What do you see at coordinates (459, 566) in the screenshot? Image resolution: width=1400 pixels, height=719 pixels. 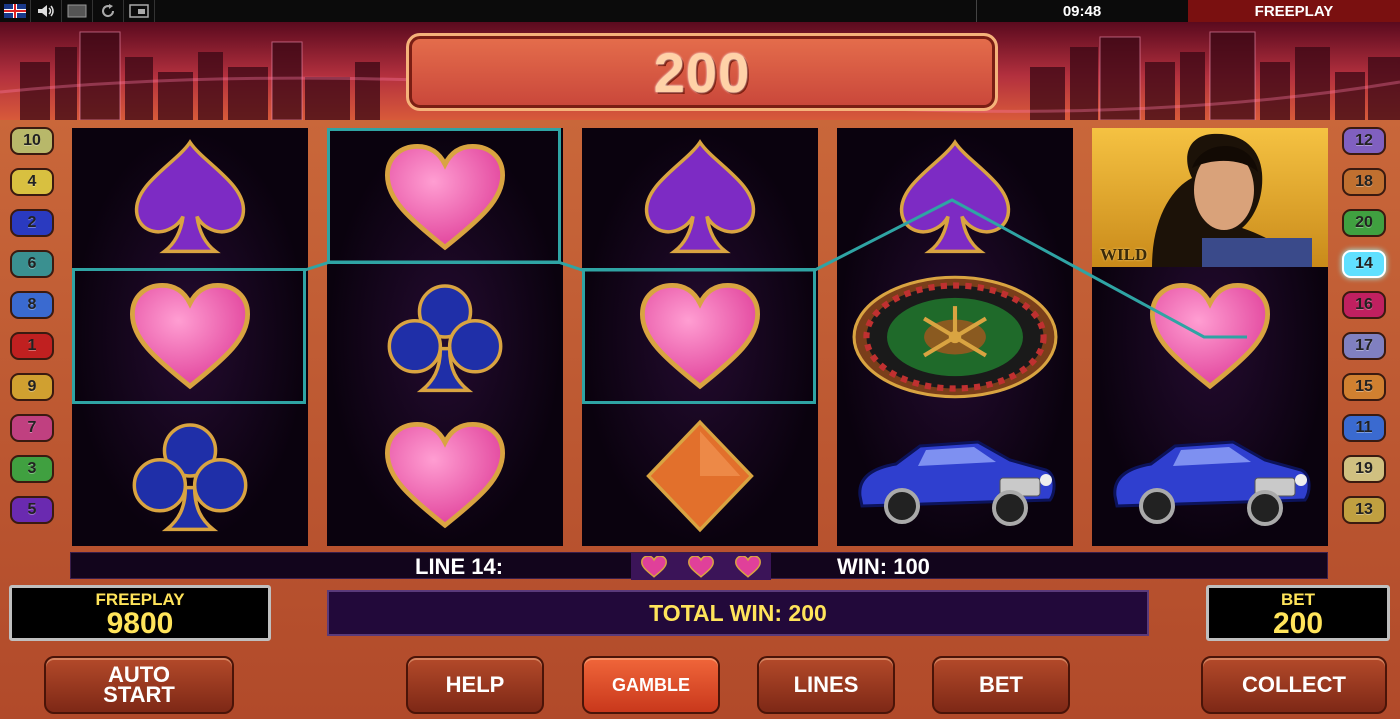 I see `line-win-label: LINE 14:` at bounding box center [459, 566].